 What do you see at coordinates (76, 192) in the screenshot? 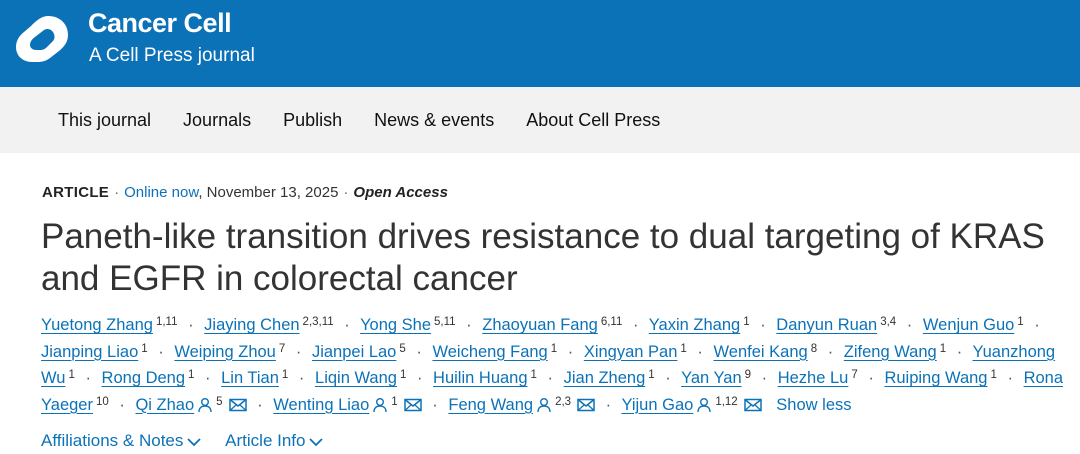
I see `article-type: ARTICLE` at bounding box center [76, 192].